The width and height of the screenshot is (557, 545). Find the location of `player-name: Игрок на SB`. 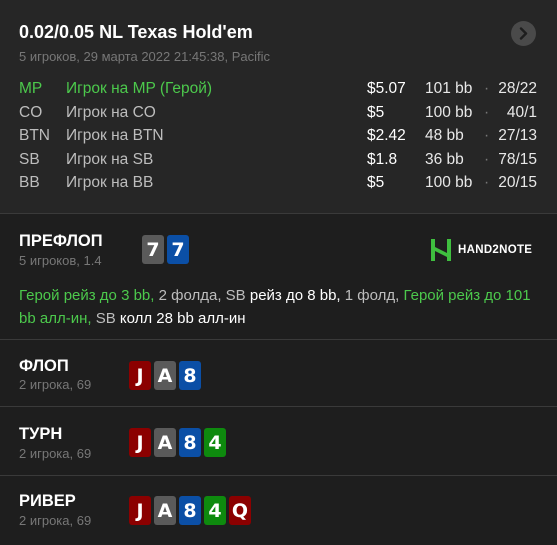

player-name: Игрок на SB is located at coordinates (110, 159).